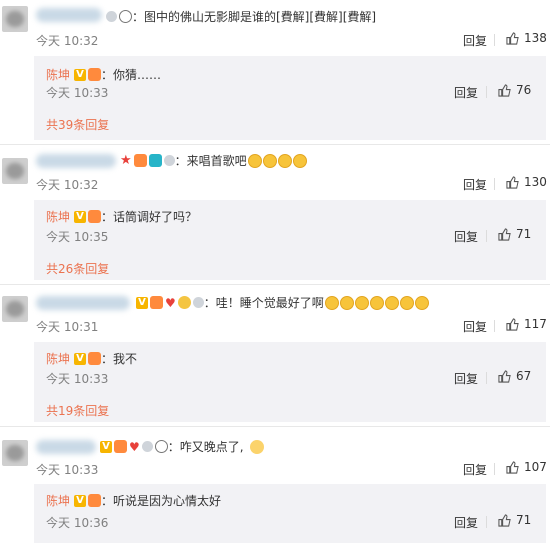 This screenshot has height=543, width=550. Describe the element at coordinates (535, 324) in the screenshot. I see `like-count: 117` at that location.